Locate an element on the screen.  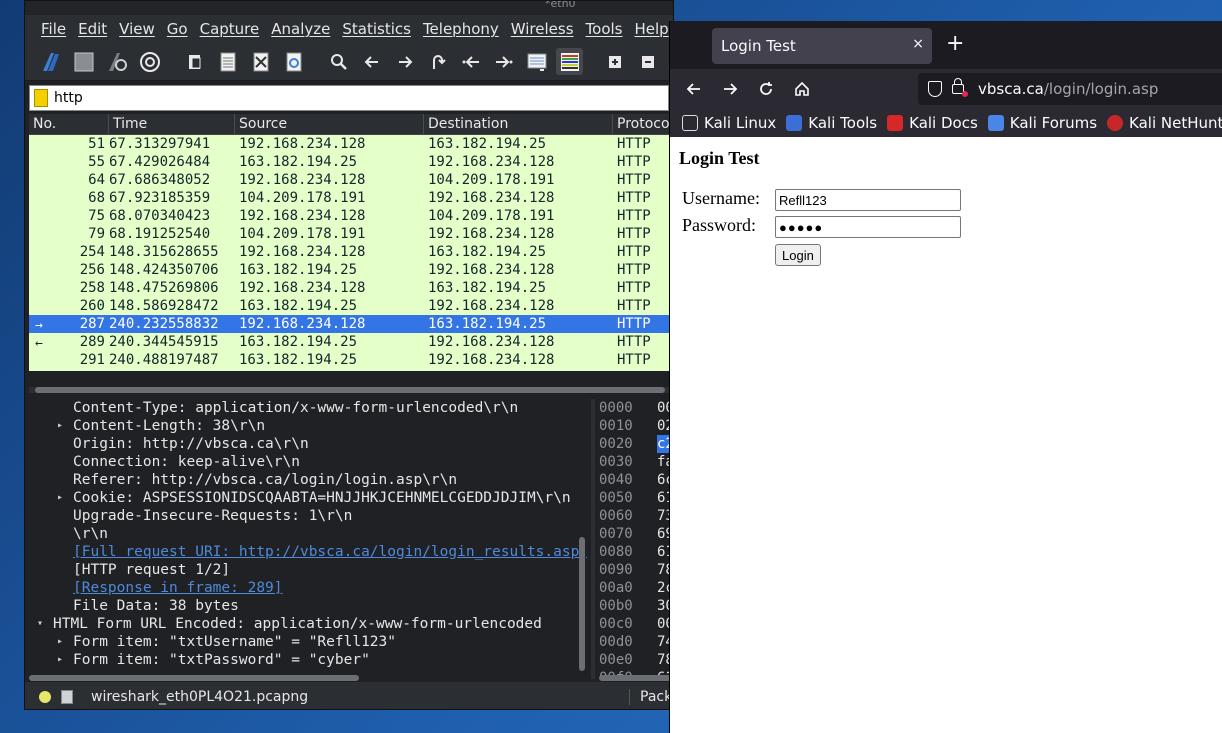
details-vscroll is located at coordinates (582, 604).